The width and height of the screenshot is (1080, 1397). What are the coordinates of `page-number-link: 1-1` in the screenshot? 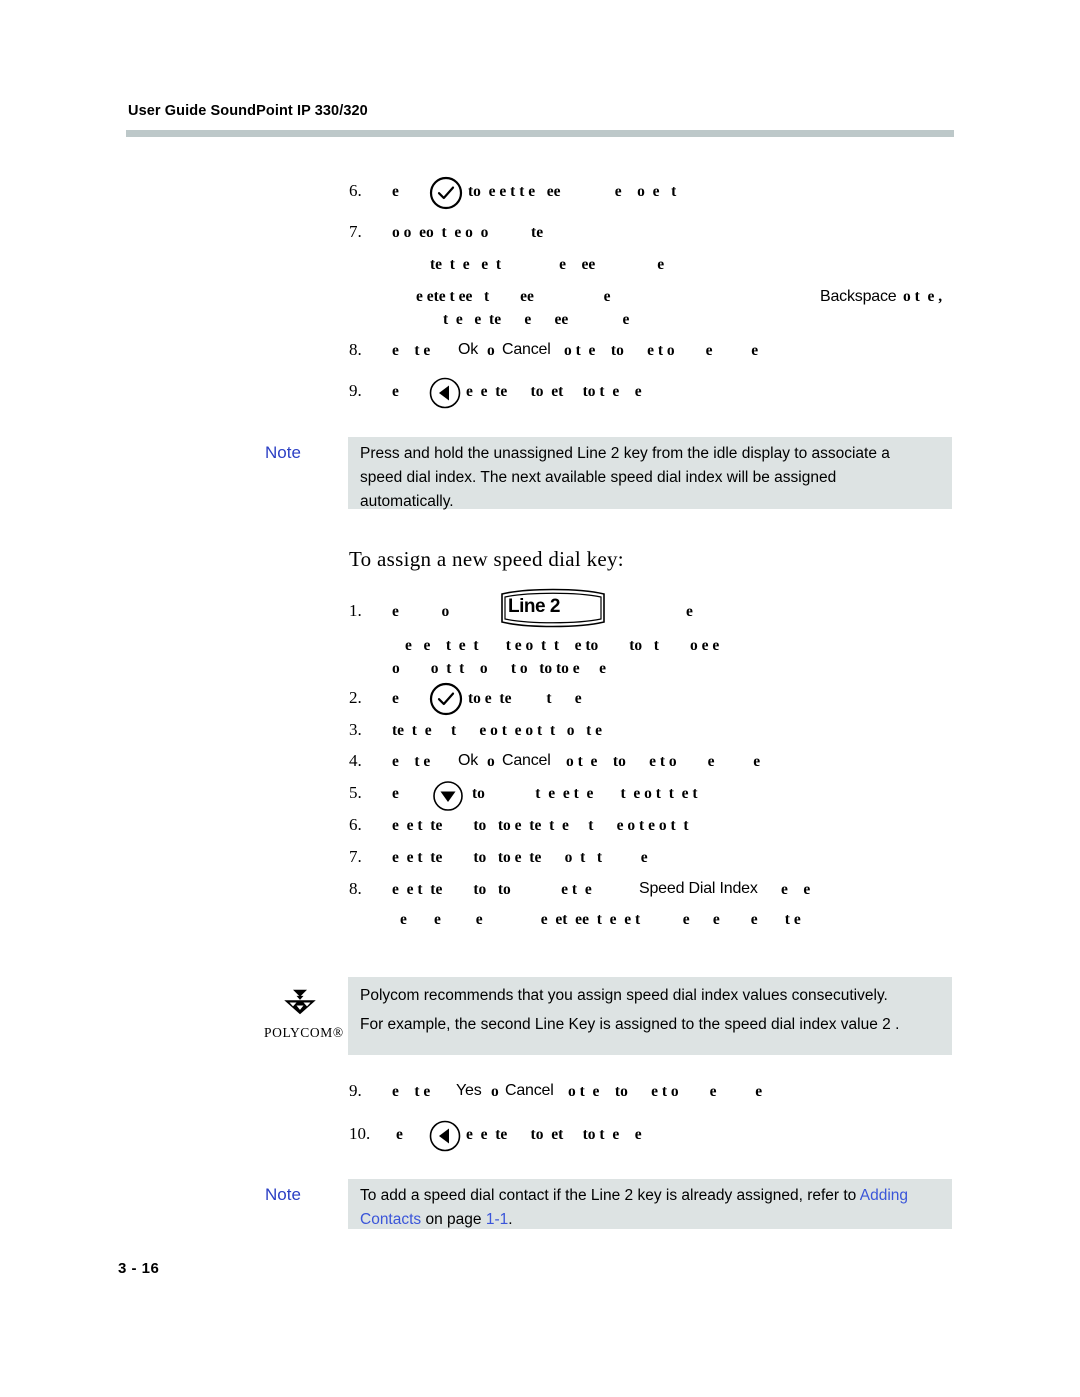 It's located at (497, 1219).